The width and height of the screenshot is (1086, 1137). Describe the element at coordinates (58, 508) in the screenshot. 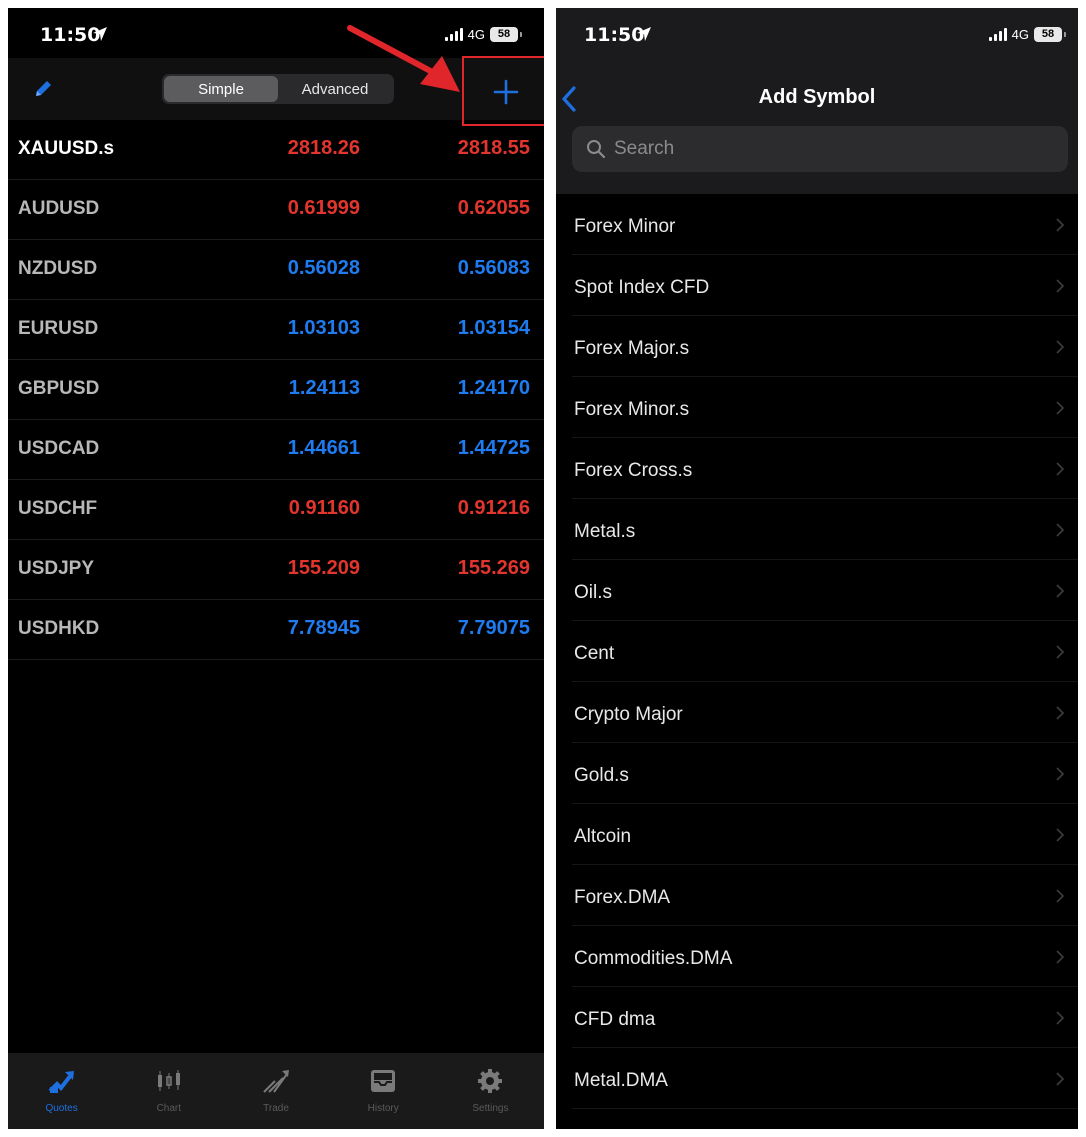

I see `quote-symbol: USDCHF` at that location.